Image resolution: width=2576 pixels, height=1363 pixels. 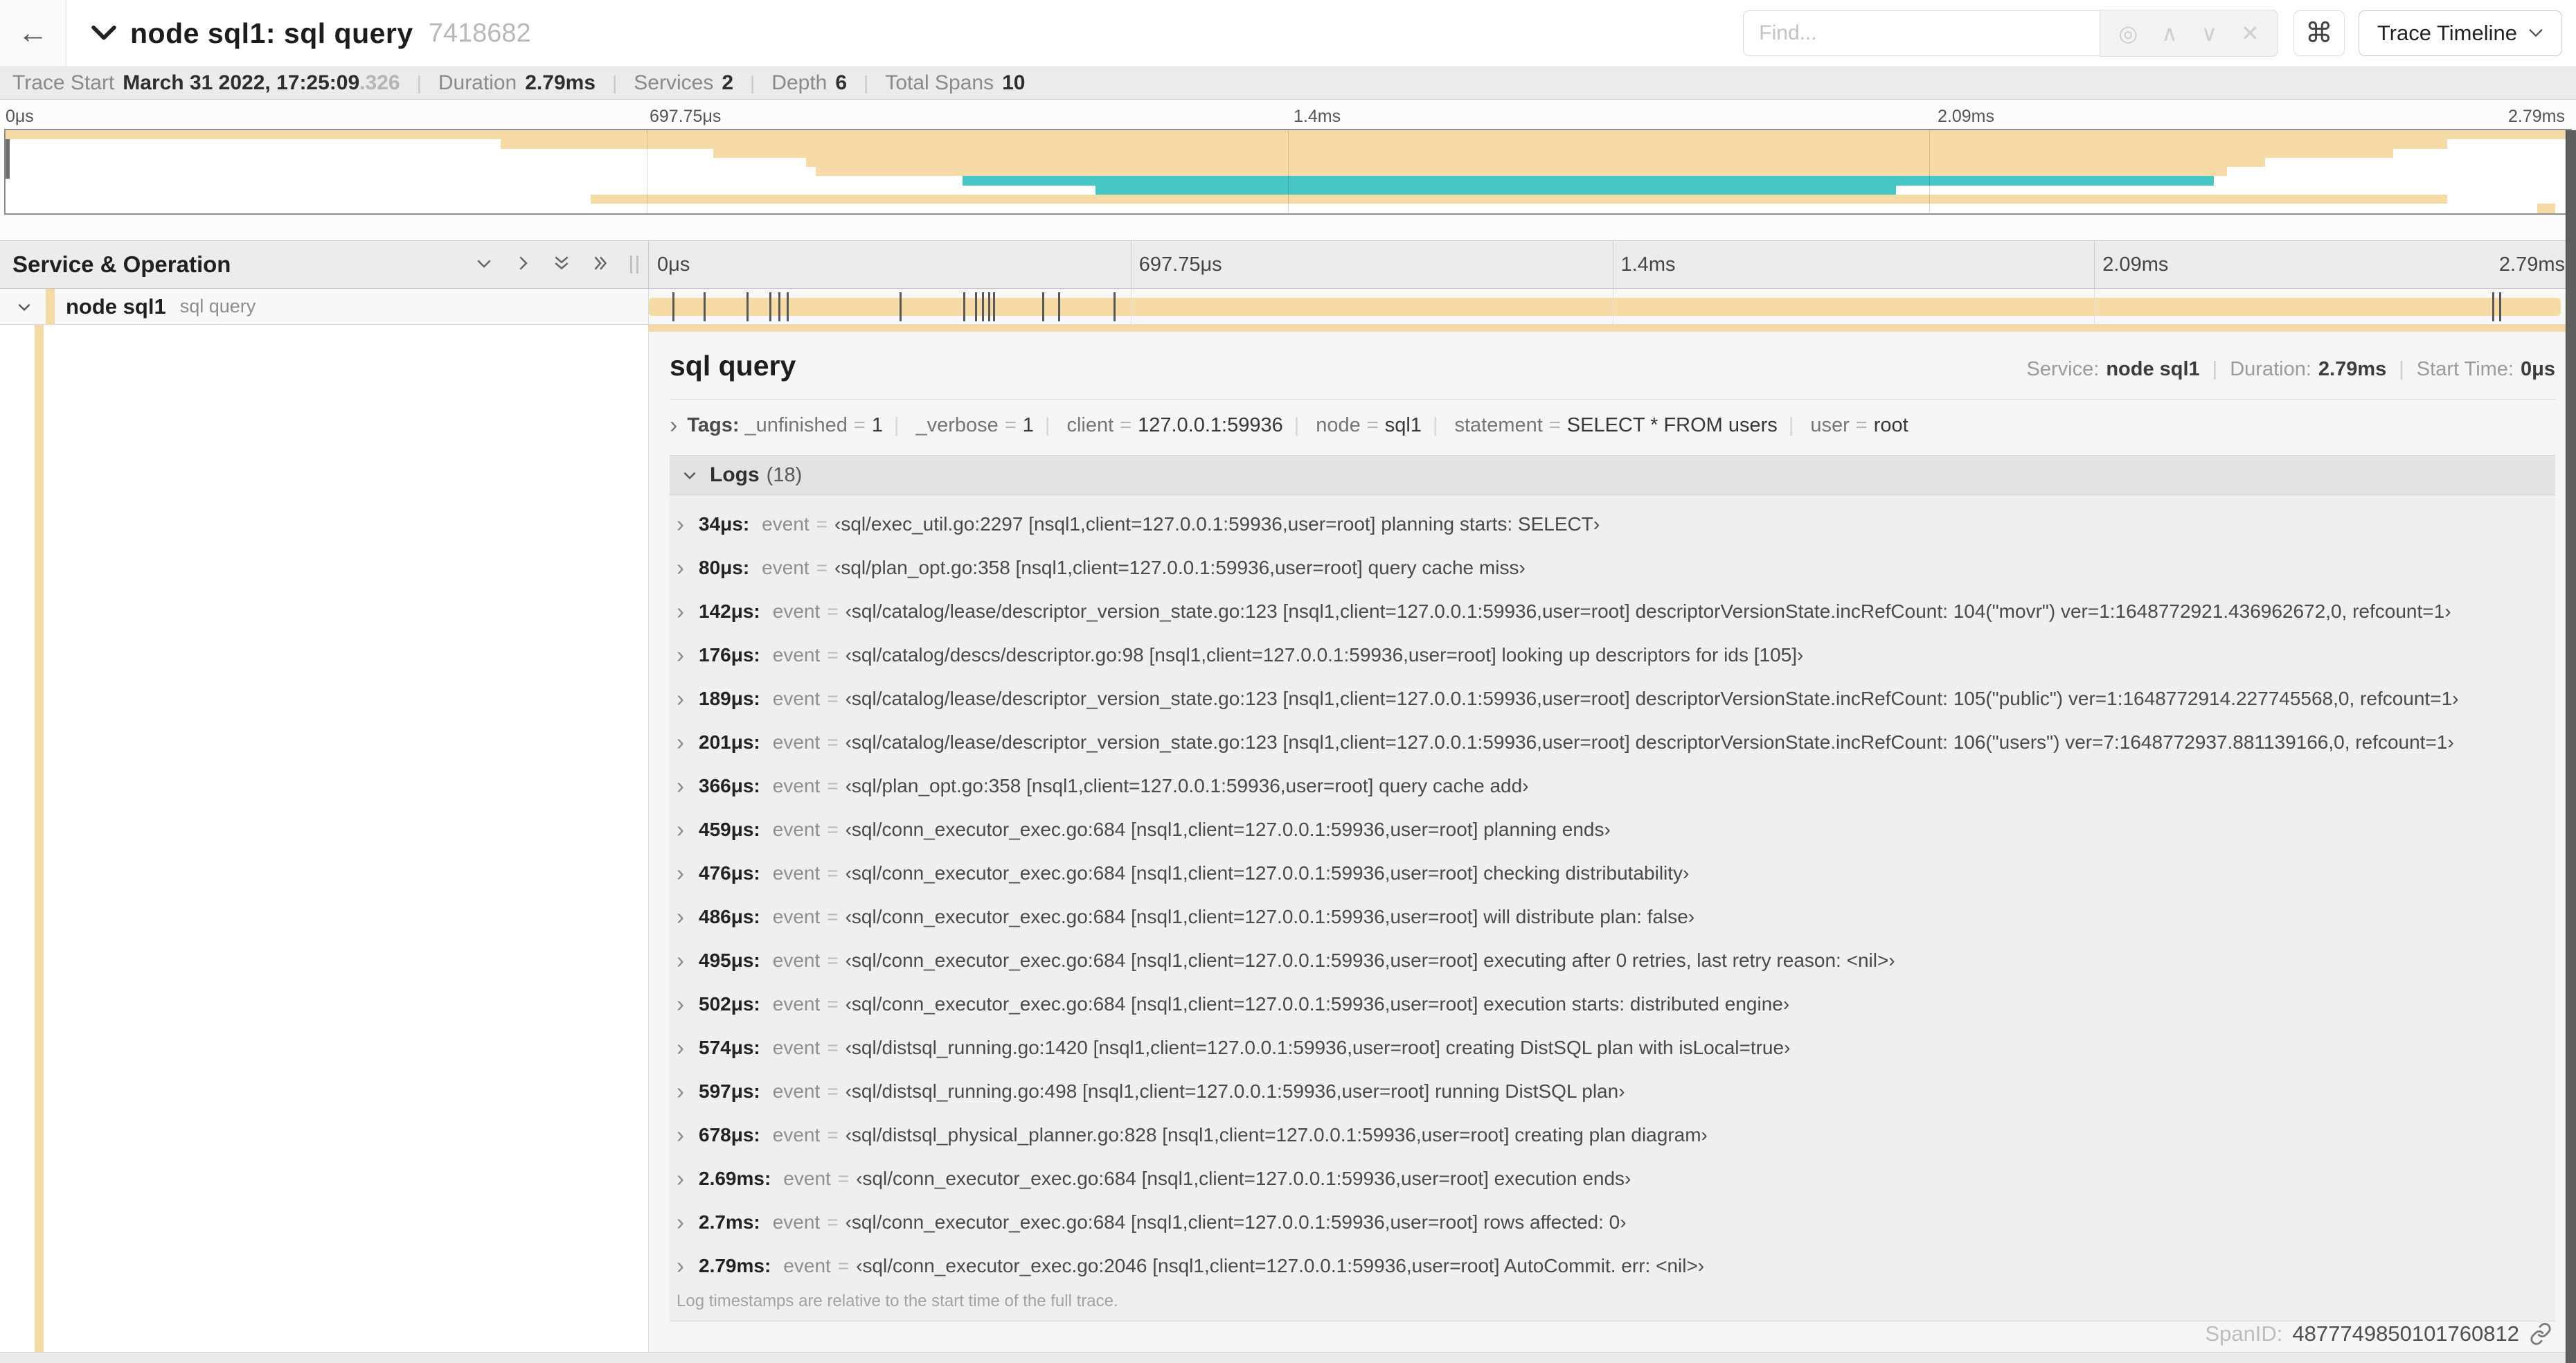 I want to click on info-value: 10, so click(x=1014, y=83).